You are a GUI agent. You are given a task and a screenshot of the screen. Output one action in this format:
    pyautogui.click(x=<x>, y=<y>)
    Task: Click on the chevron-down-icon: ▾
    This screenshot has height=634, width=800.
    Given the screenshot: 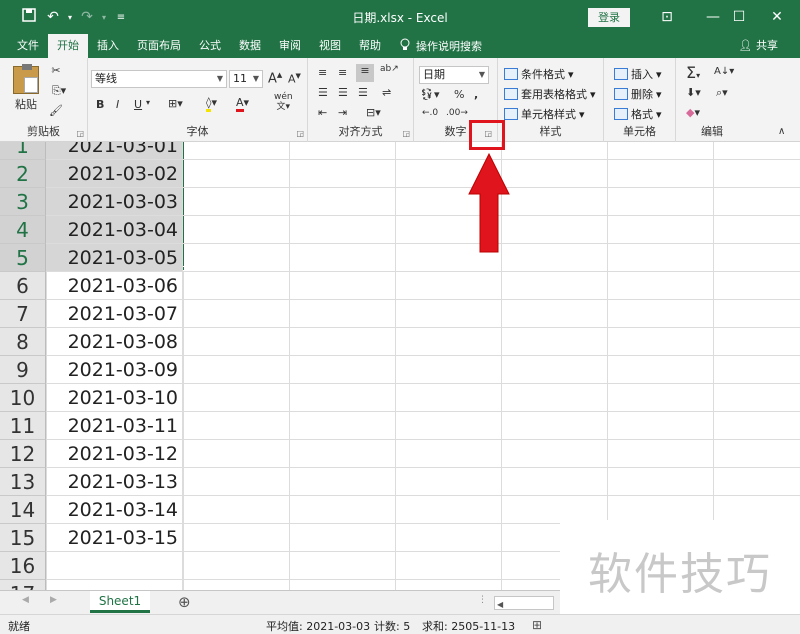 What is the action you would take?
    pyautogui.click(x=148, y=102)
    